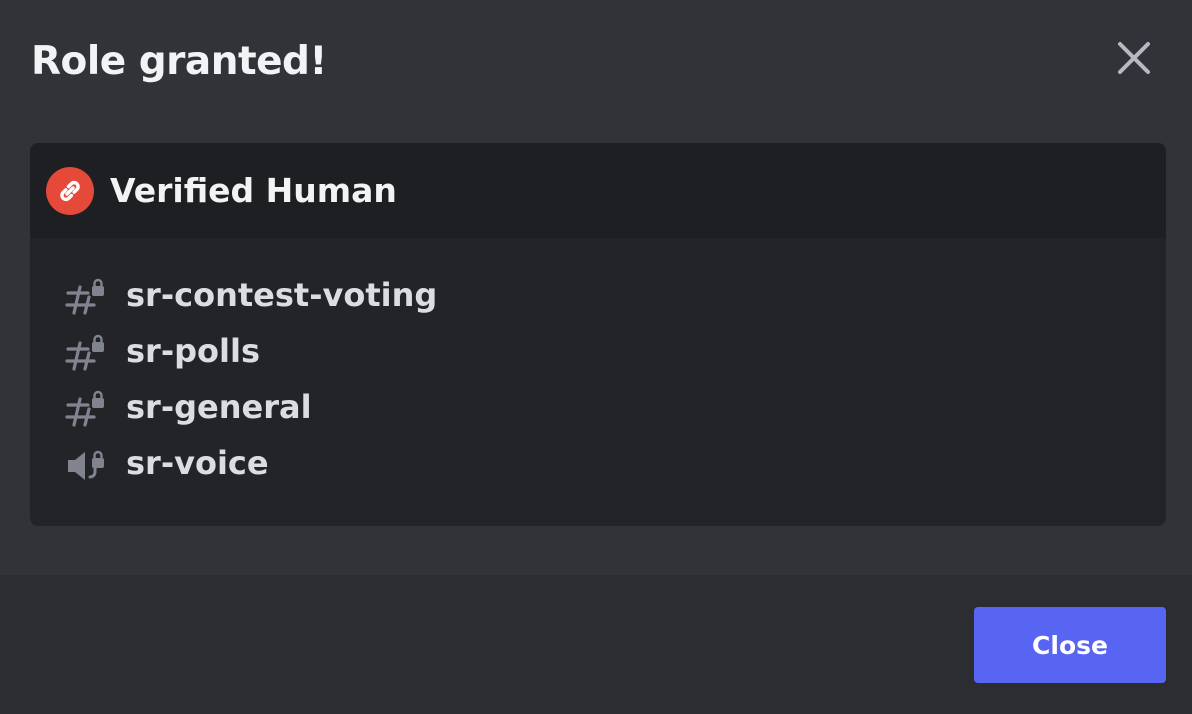 Image resolution: width=1192 pixels, height=714 pixels. I want to click on channel-item: sr-contest-voting, so click(598, 295).